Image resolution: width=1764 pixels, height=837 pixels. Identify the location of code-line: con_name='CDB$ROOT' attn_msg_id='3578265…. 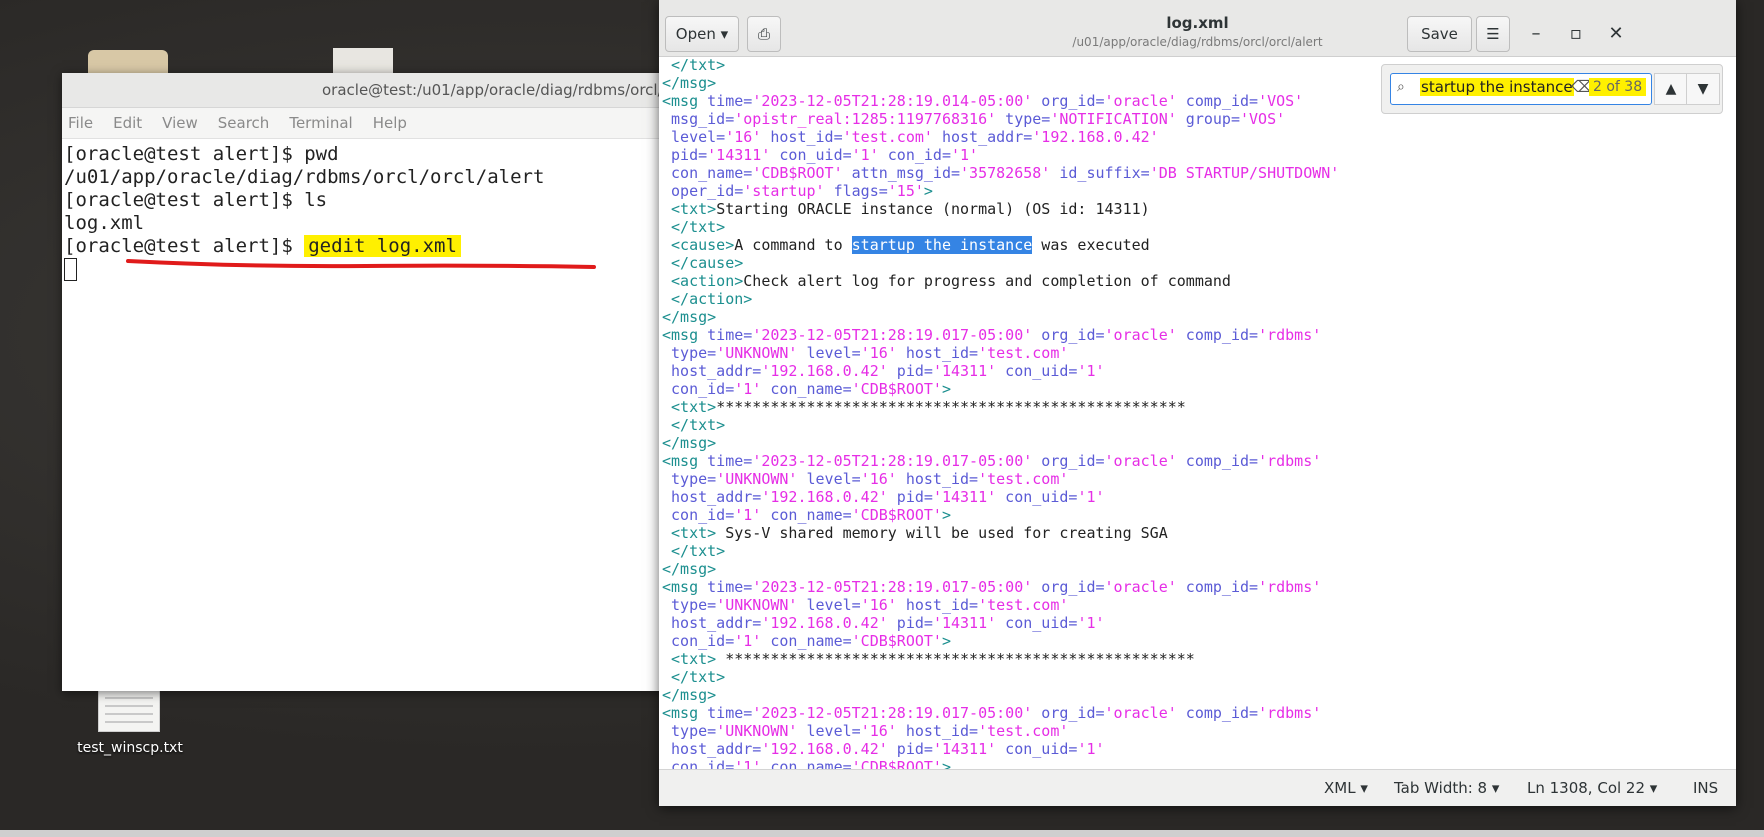
(1199, 173).